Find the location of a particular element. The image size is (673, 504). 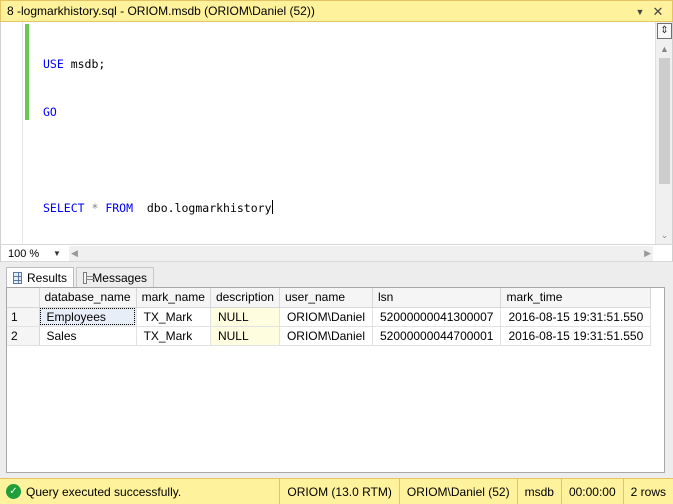

keyword: FROM is located at coordinates (119, 208).